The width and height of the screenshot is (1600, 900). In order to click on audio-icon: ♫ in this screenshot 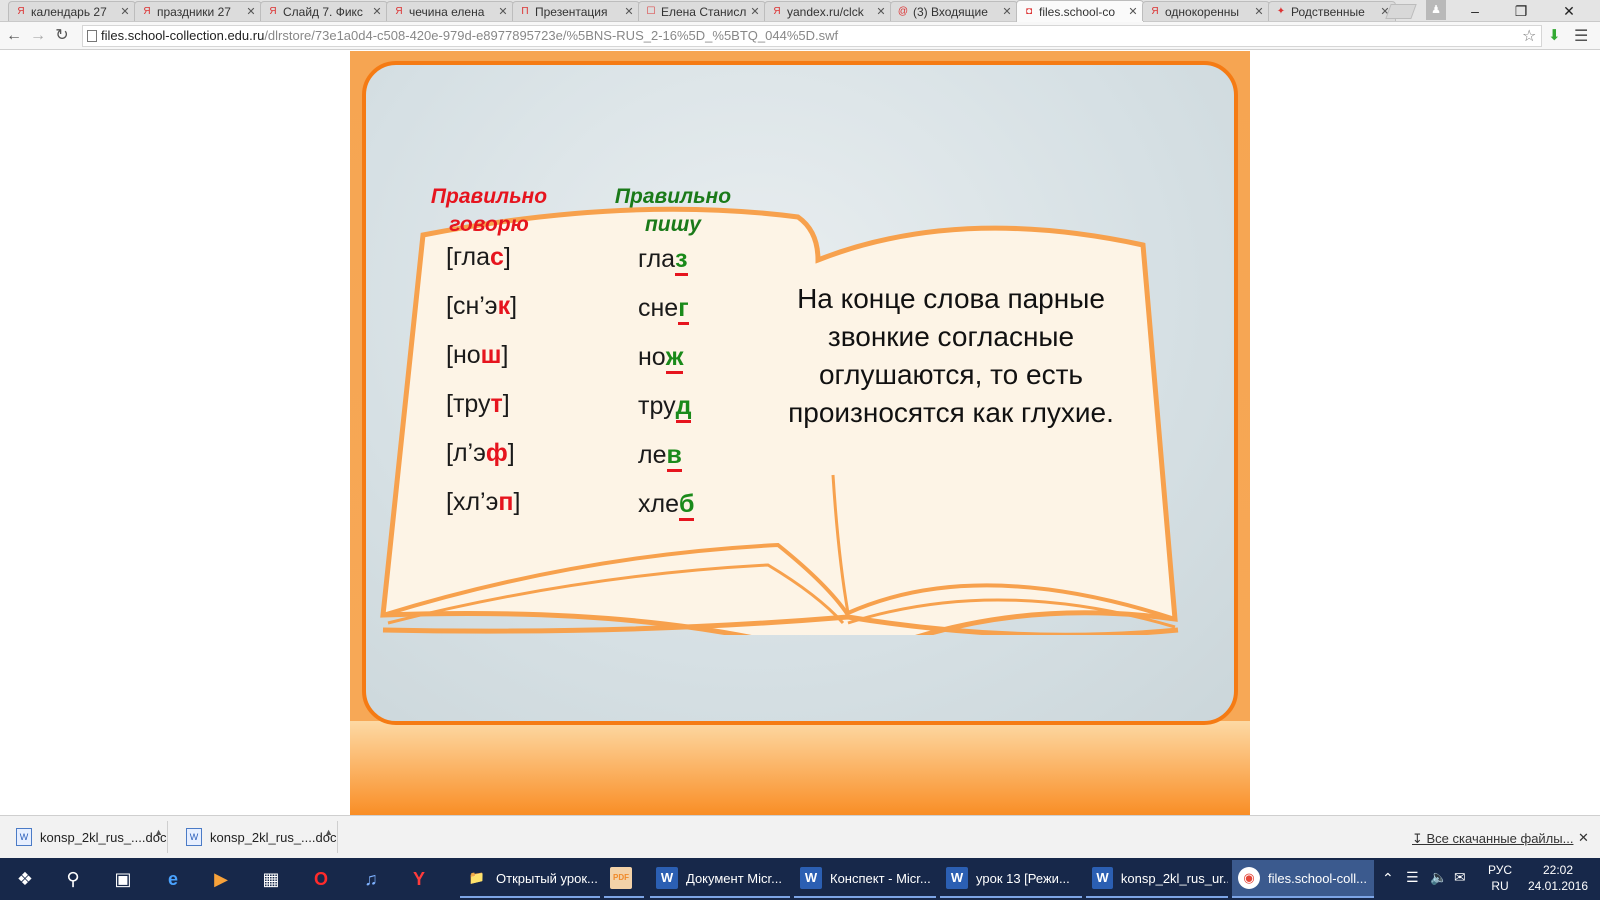, I will do `click(371, 879)`.